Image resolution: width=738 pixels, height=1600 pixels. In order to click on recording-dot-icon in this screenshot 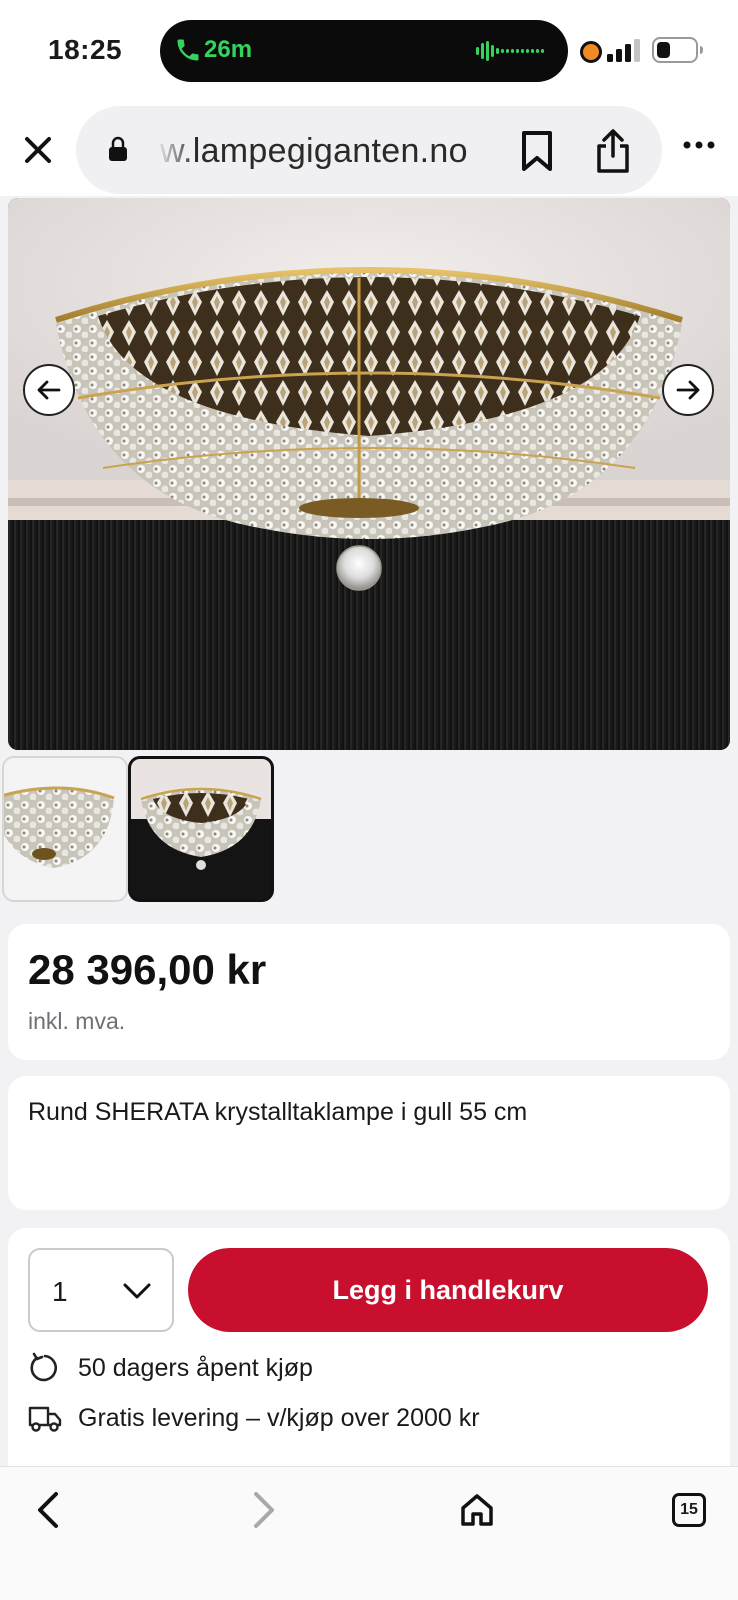, I will do `click(591, 52)`.